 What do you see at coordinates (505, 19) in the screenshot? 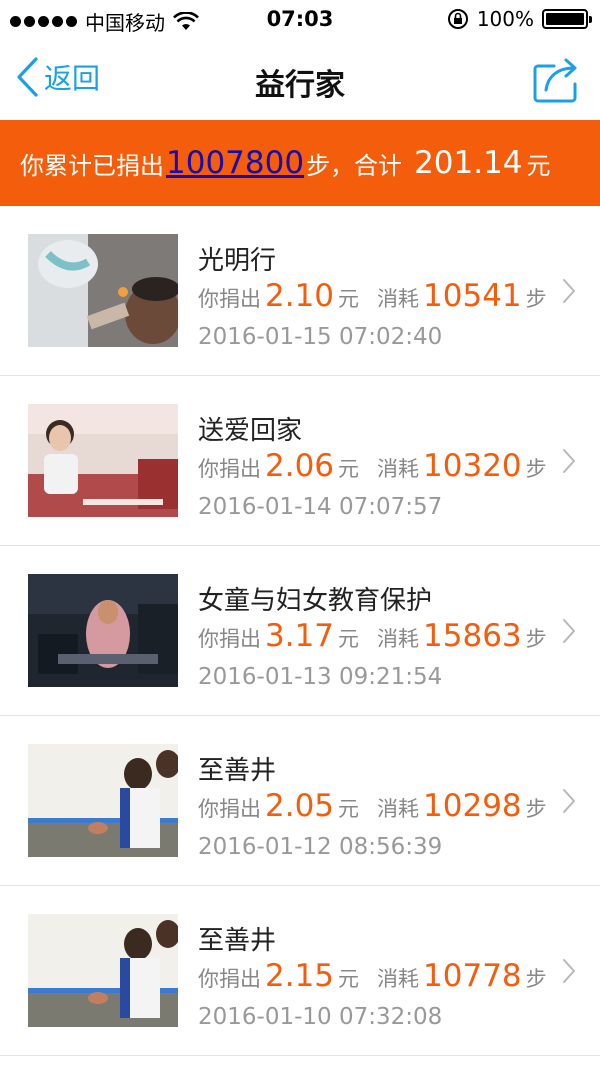
I see `battery-percent: 100%` at bounding box center [505, 19].